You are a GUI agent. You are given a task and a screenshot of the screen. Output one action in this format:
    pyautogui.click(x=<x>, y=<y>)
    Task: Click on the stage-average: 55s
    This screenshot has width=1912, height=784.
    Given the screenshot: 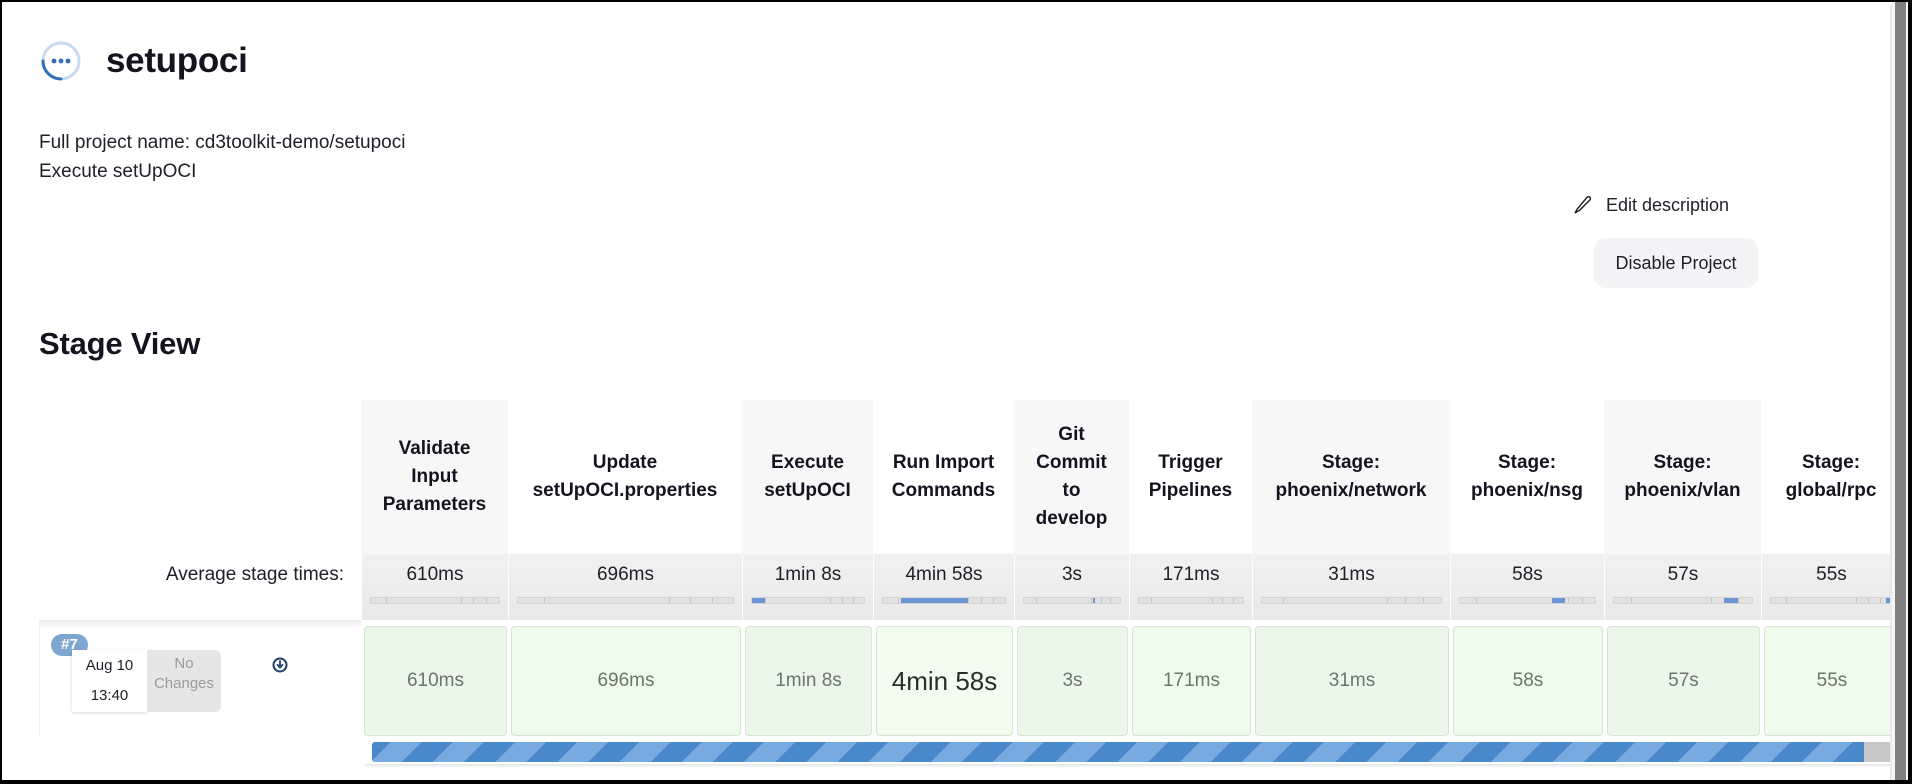 What is the action you would take?
    pyautogui.click(x=1826, y=587)
    